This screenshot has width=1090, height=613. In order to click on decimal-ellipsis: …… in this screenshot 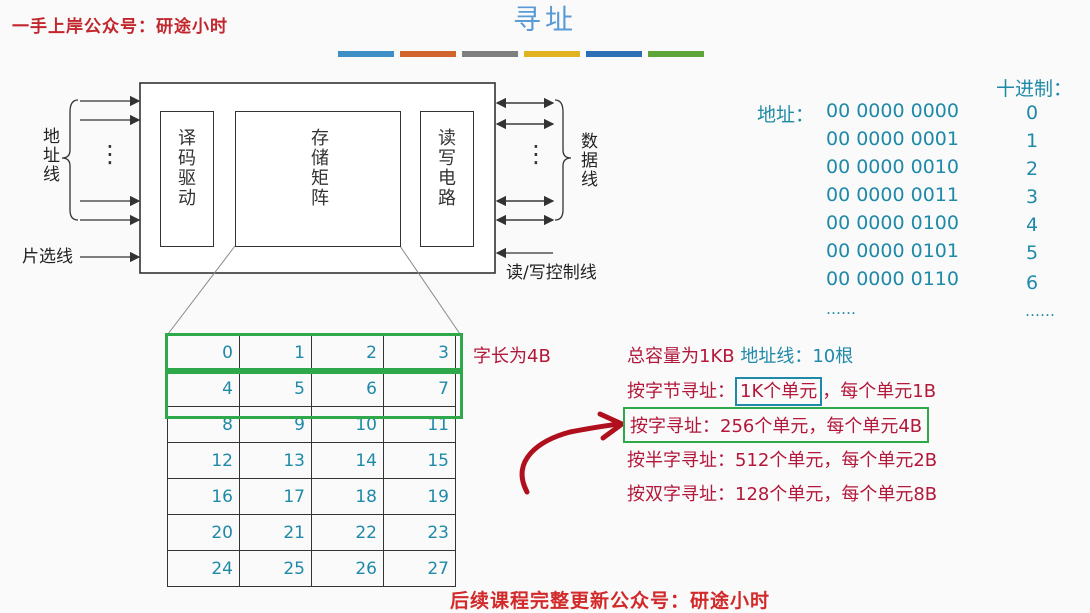, I will do `click(1040, 311)`.